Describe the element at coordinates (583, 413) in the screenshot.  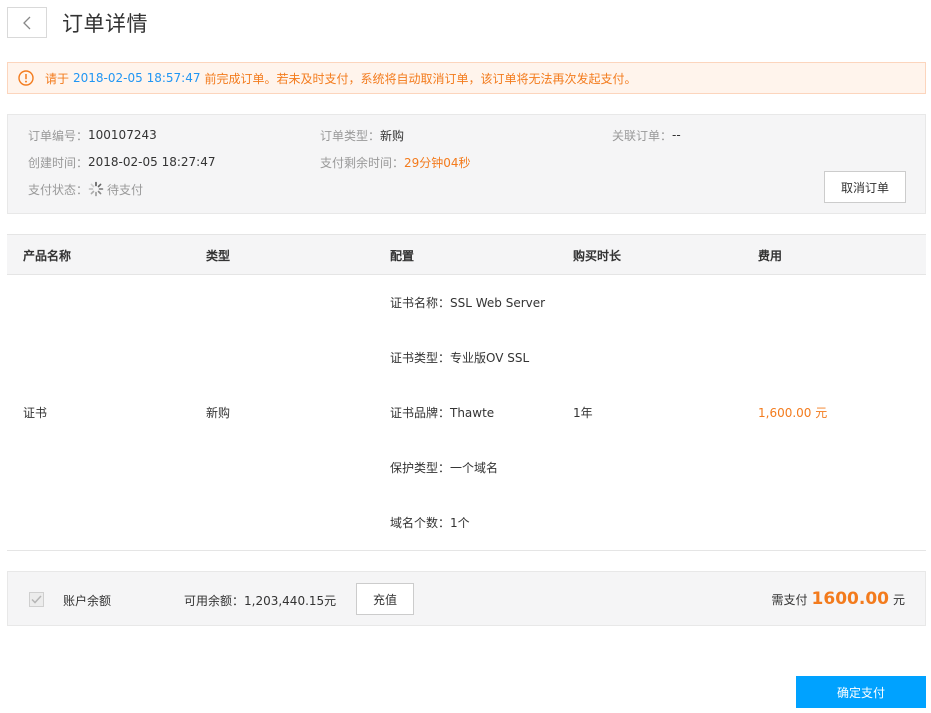
I see `cell-duration: 1年` at that location.